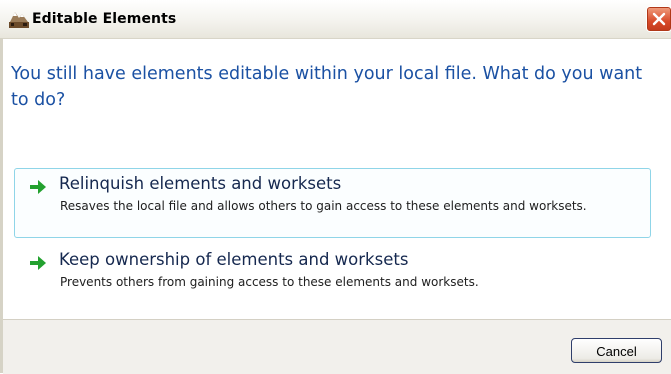 This screenshot has width=671, height=374. I want to click on dialog-footer: Cancel, so click(337, 346).